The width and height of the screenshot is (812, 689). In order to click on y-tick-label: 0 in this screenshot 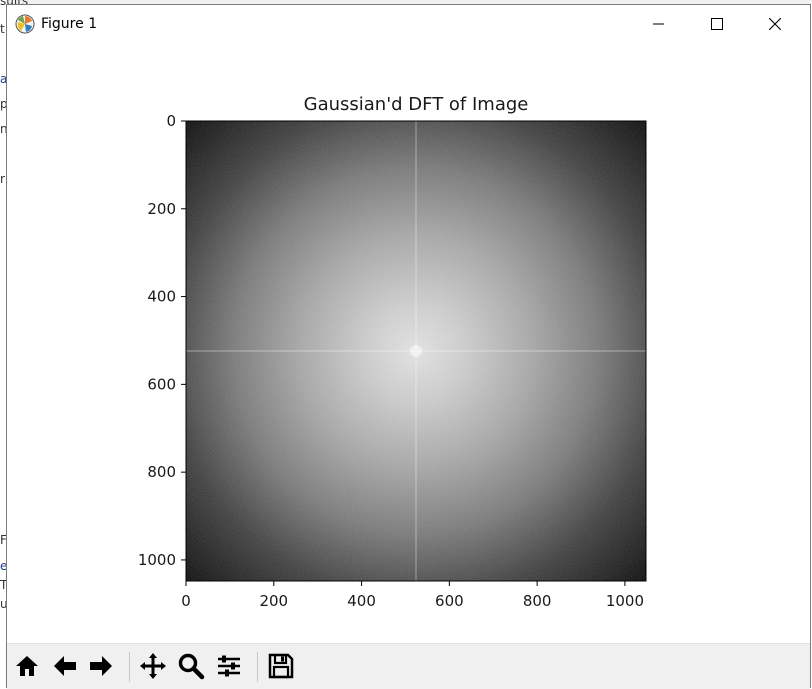, I will do `click(171, 121)`.